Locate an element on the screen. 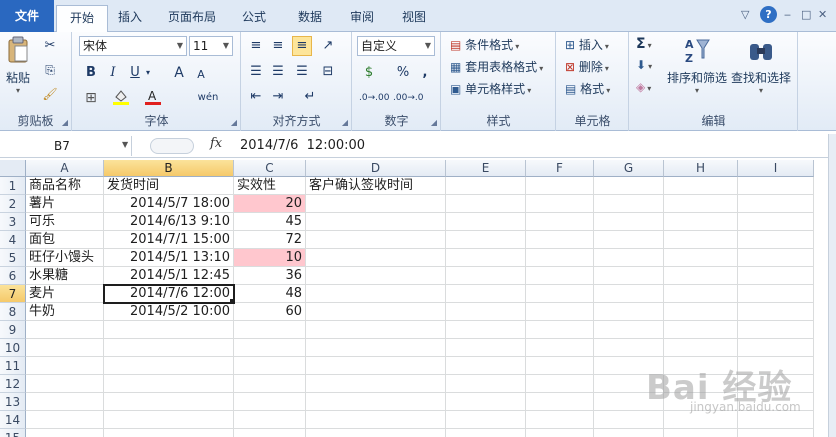 Image resolution: width=836 pixels, height=437 pixels. number-launcher-icon: ◢ is located at coordinates (434, 122).